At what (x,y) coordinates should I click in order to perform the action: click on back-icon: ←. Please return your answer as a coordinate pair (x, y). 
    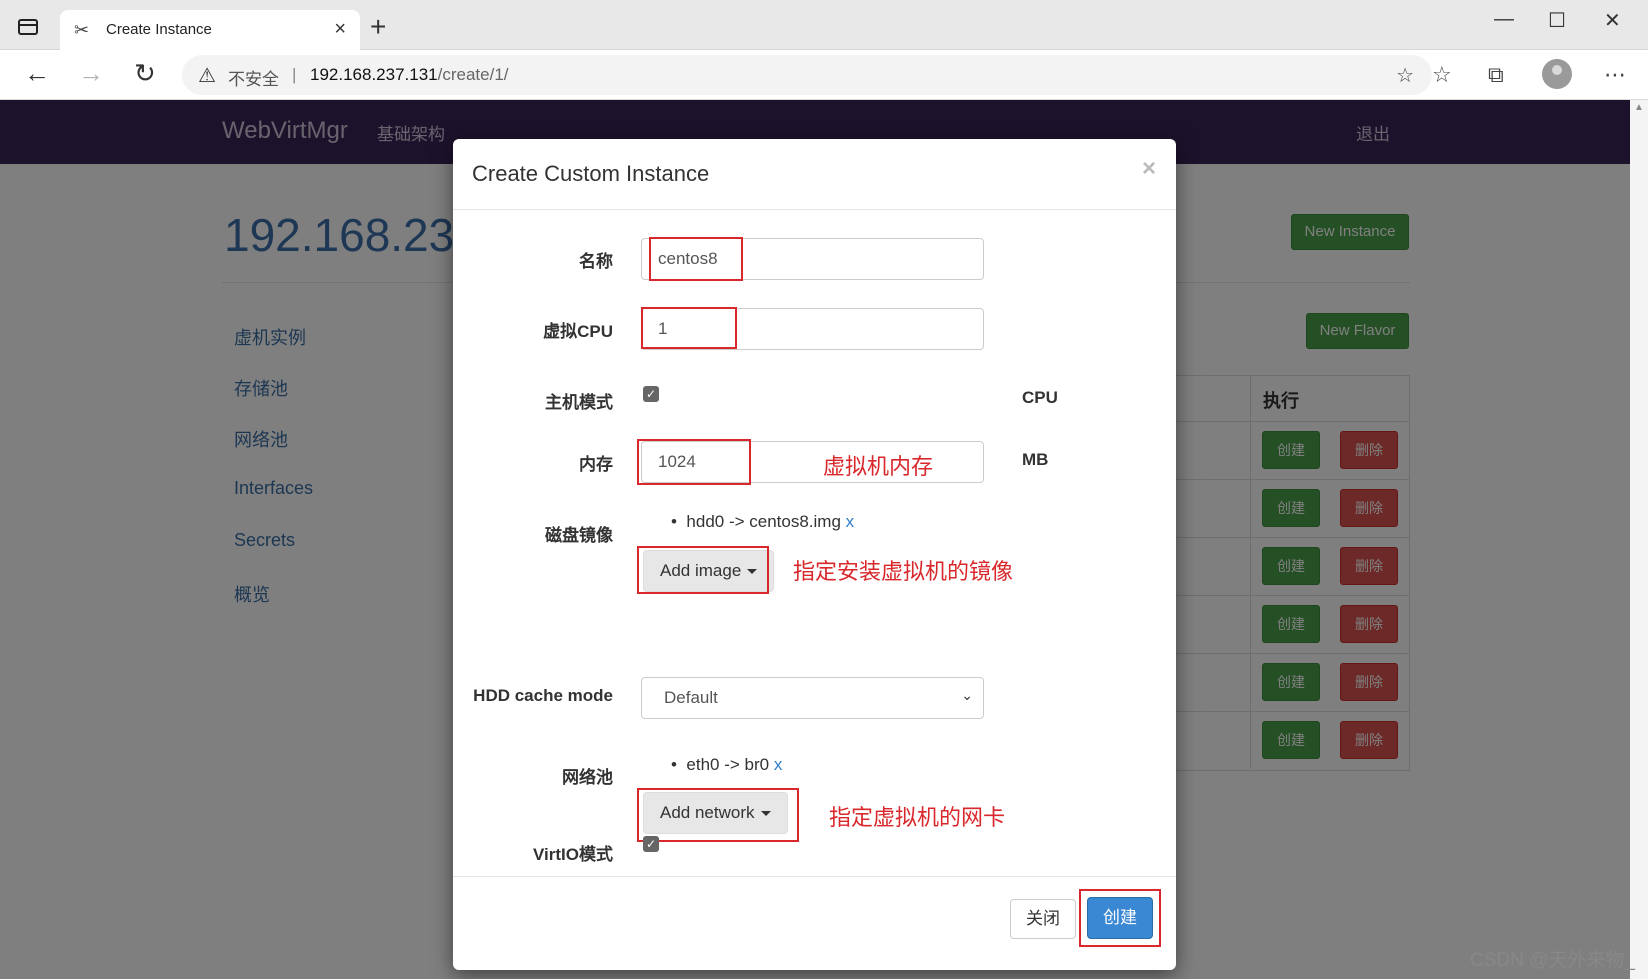
    Looking at the image, I should click on (37, 73).